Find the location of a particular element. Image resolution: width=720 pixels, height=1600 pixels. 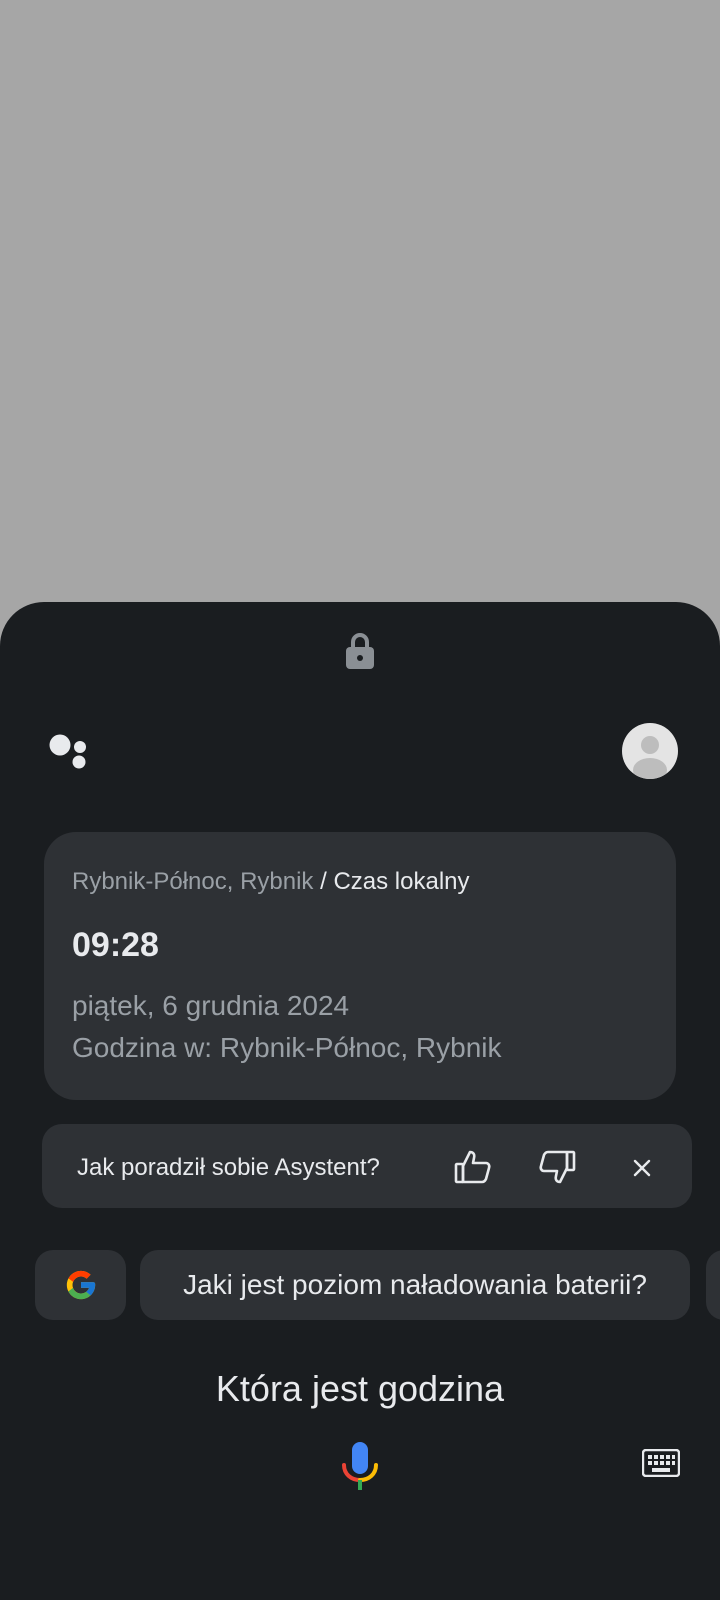

google-search-chip is located at coordinates (80, 1285).